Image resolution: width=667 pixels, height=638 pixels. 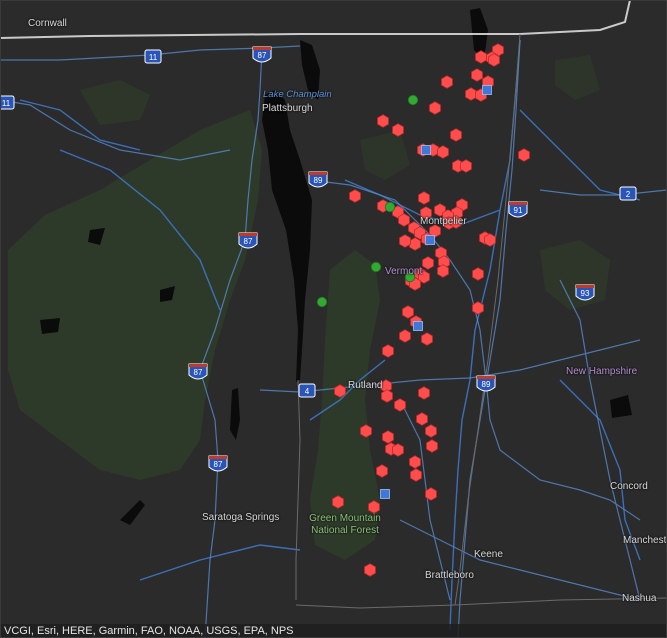 What do you see at coordinates (385, 155) in the screenshot?
I see `forest-patch-c` at bounding box center [385, 155].